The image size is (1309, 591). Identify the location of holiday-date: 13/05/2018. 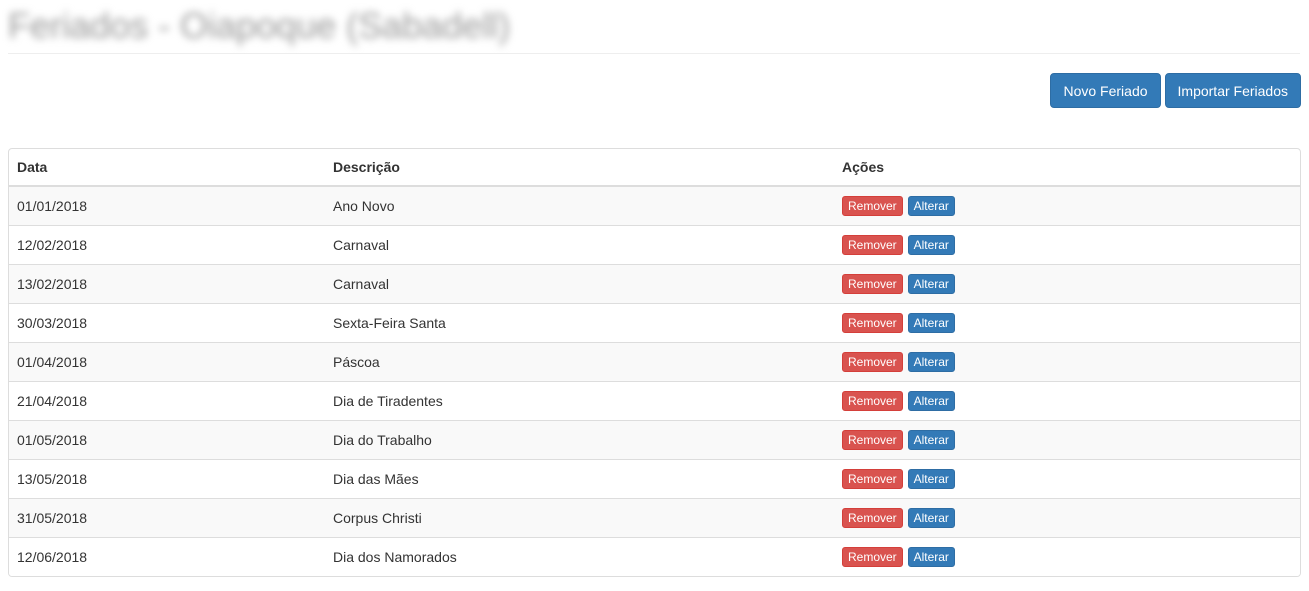
(167, 479).